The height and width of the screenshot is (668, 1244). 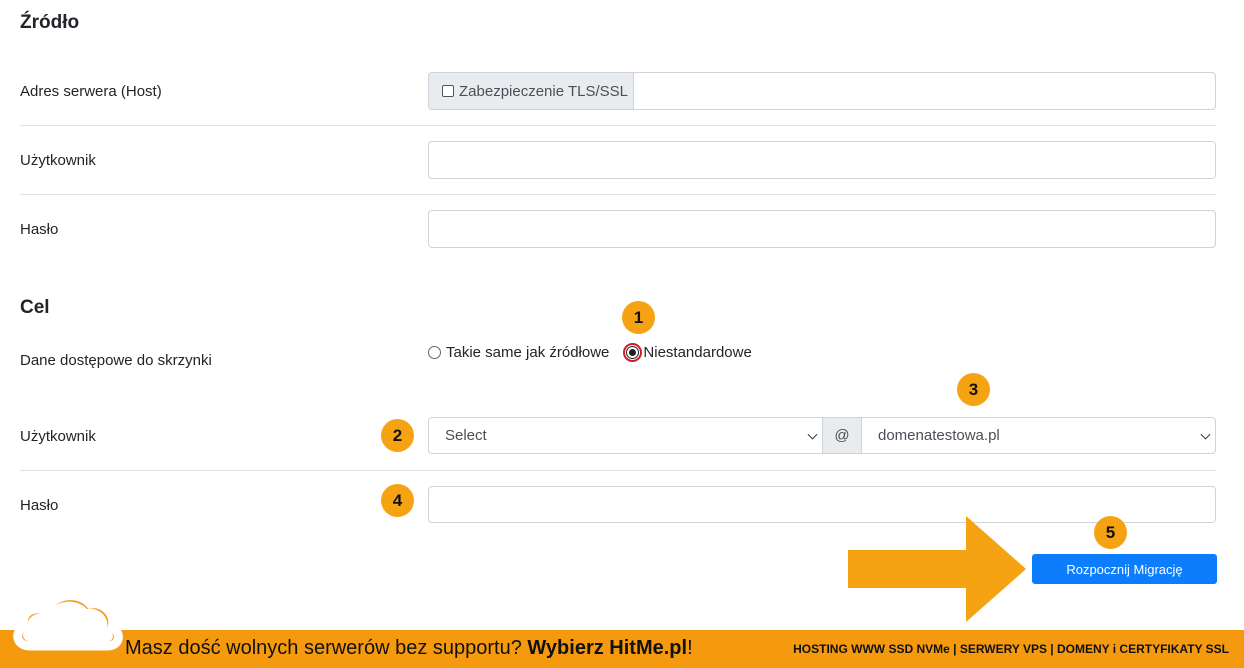 What do you see at coordinates (326, 648) in the screenshot?
I see `banner-text-prefix: Masz dość wolnych serwerów bez supportu?` at bounding box center [326, 648].